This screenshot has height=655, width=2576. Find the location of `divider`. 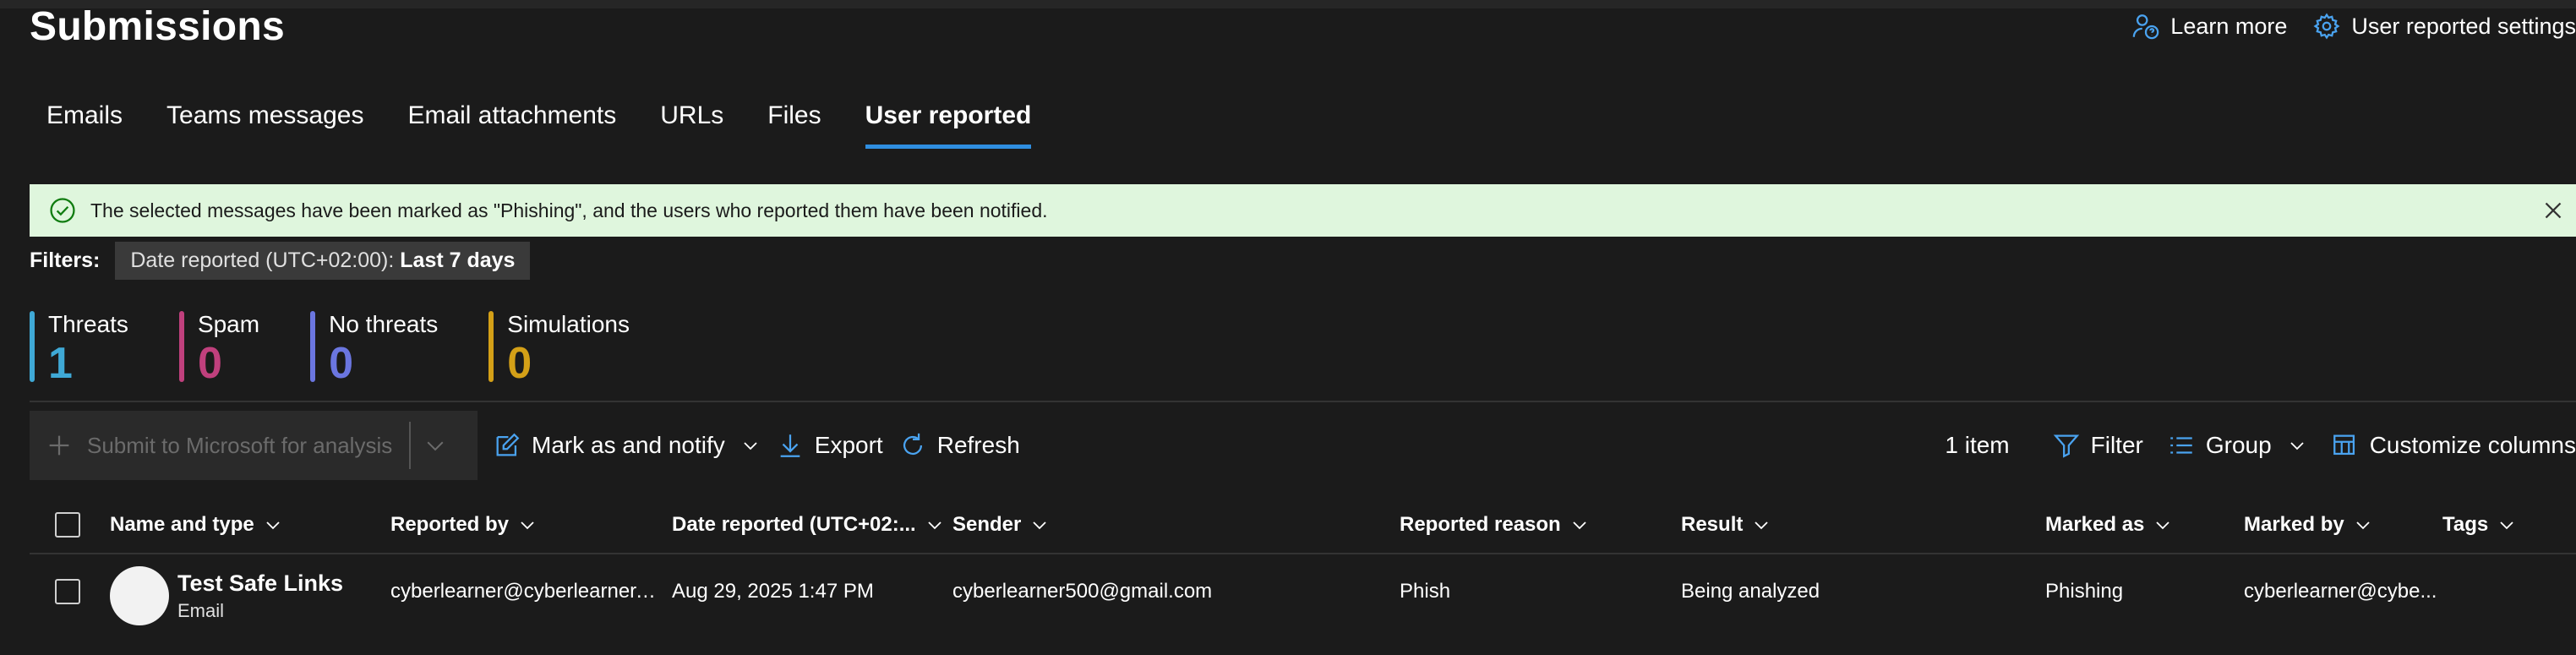

divider is located at coordinates (1303, 402).